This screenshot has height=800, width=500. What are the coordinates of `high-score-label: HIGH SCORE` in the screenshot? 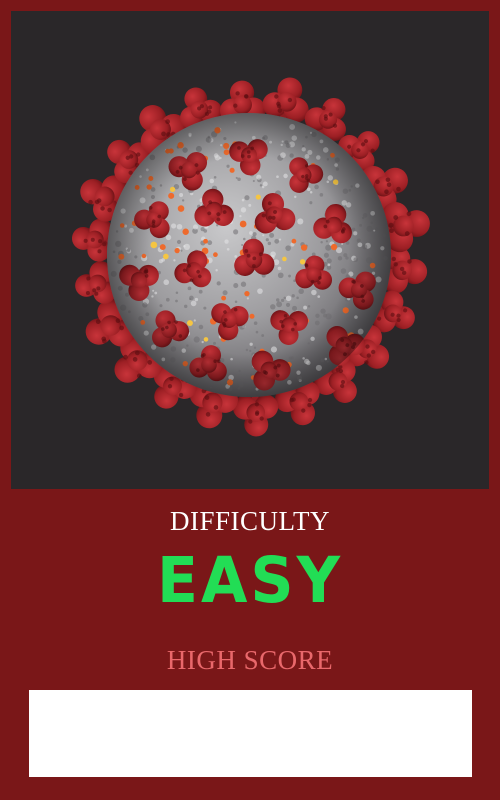 It's located at (250, 660).